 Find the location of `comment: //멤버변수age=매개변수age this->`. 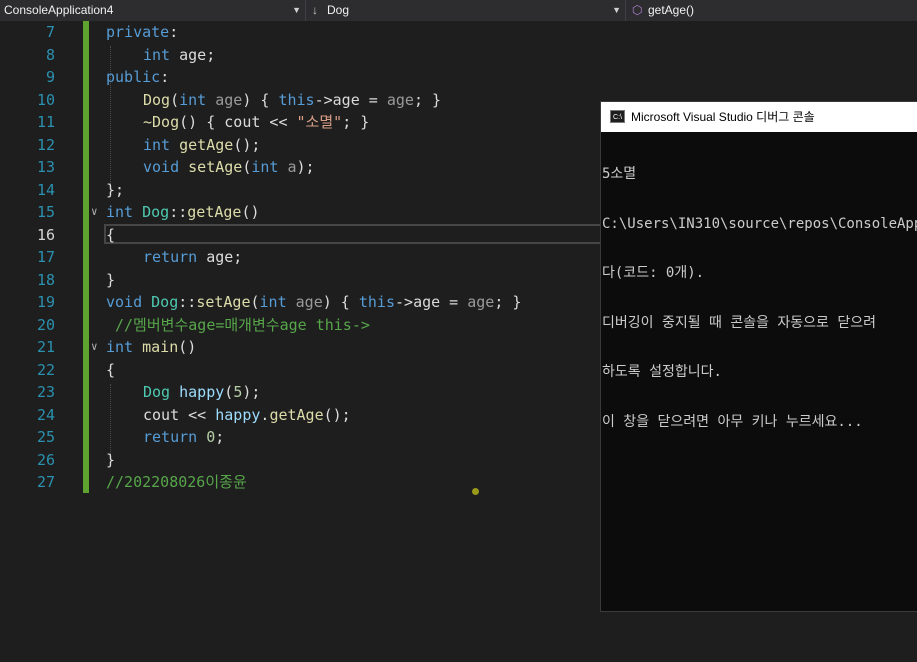

comment: //멤버변수age=매개변수age this-> is located at coordinates (242, 324).